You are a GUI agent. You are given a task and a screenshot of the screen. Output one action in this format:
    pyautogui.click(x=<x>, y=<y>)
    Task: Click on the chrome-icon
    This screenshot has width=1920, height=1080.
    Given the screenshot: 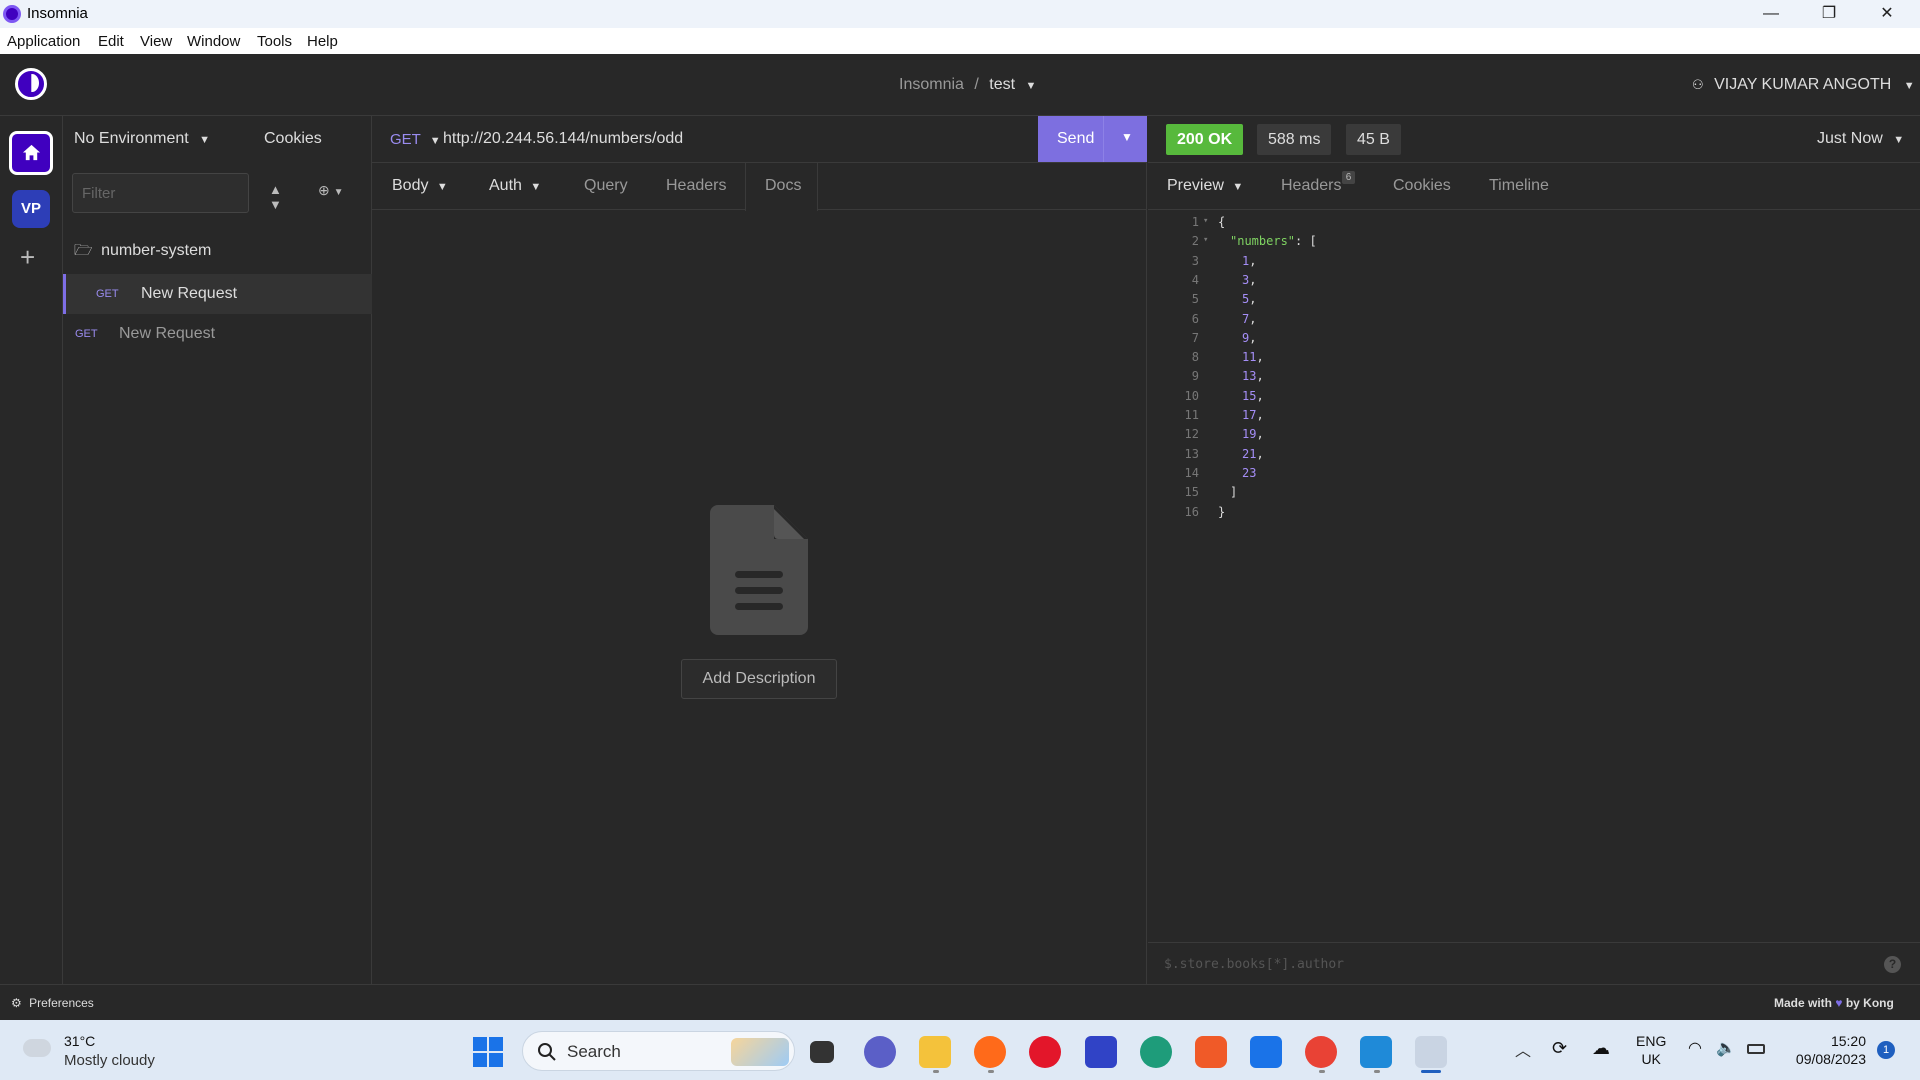 What is the action you would take?
    pyautogui.click(x=1321, y=1052)
    